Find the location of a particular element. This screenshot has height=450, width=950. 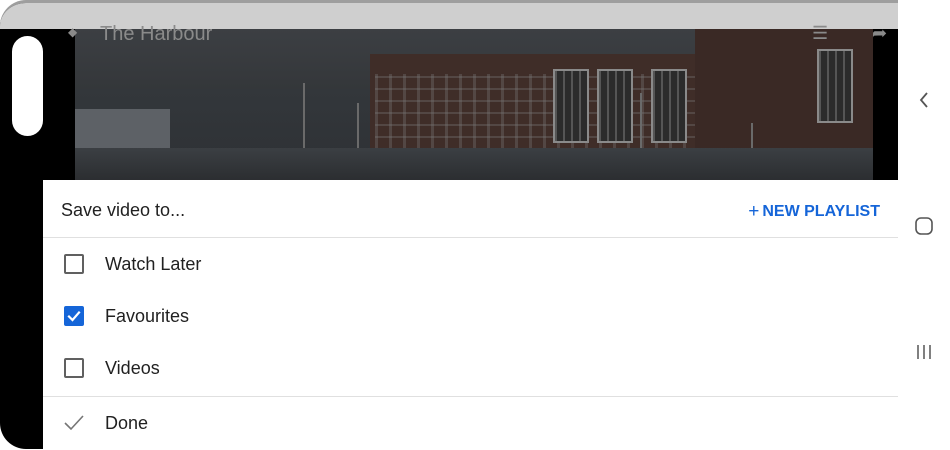

playlist-label: Favourites is located at coordinates (147, 316).